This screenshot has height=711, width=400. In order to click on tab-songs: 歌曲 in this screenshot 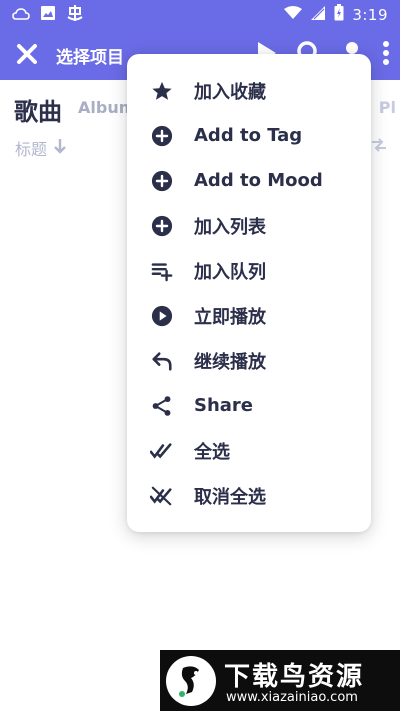, I will do `click(38, 109)`.